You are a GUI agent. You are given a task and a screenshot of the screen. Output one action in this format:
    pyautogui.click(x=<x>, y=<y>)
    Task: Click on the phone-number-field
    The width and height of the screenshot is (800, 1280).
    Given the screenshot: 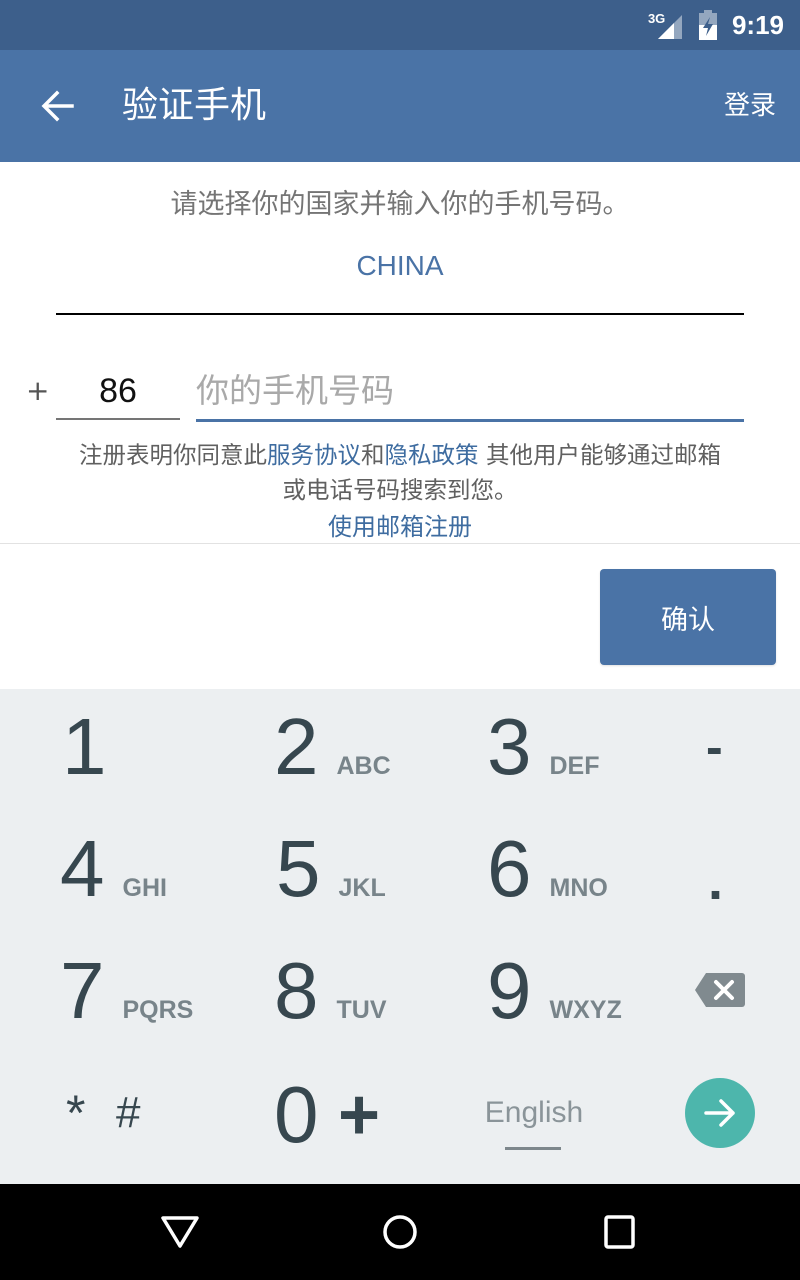 What is the action you would take?
    pyautogui.click(x=470, y=391)
    